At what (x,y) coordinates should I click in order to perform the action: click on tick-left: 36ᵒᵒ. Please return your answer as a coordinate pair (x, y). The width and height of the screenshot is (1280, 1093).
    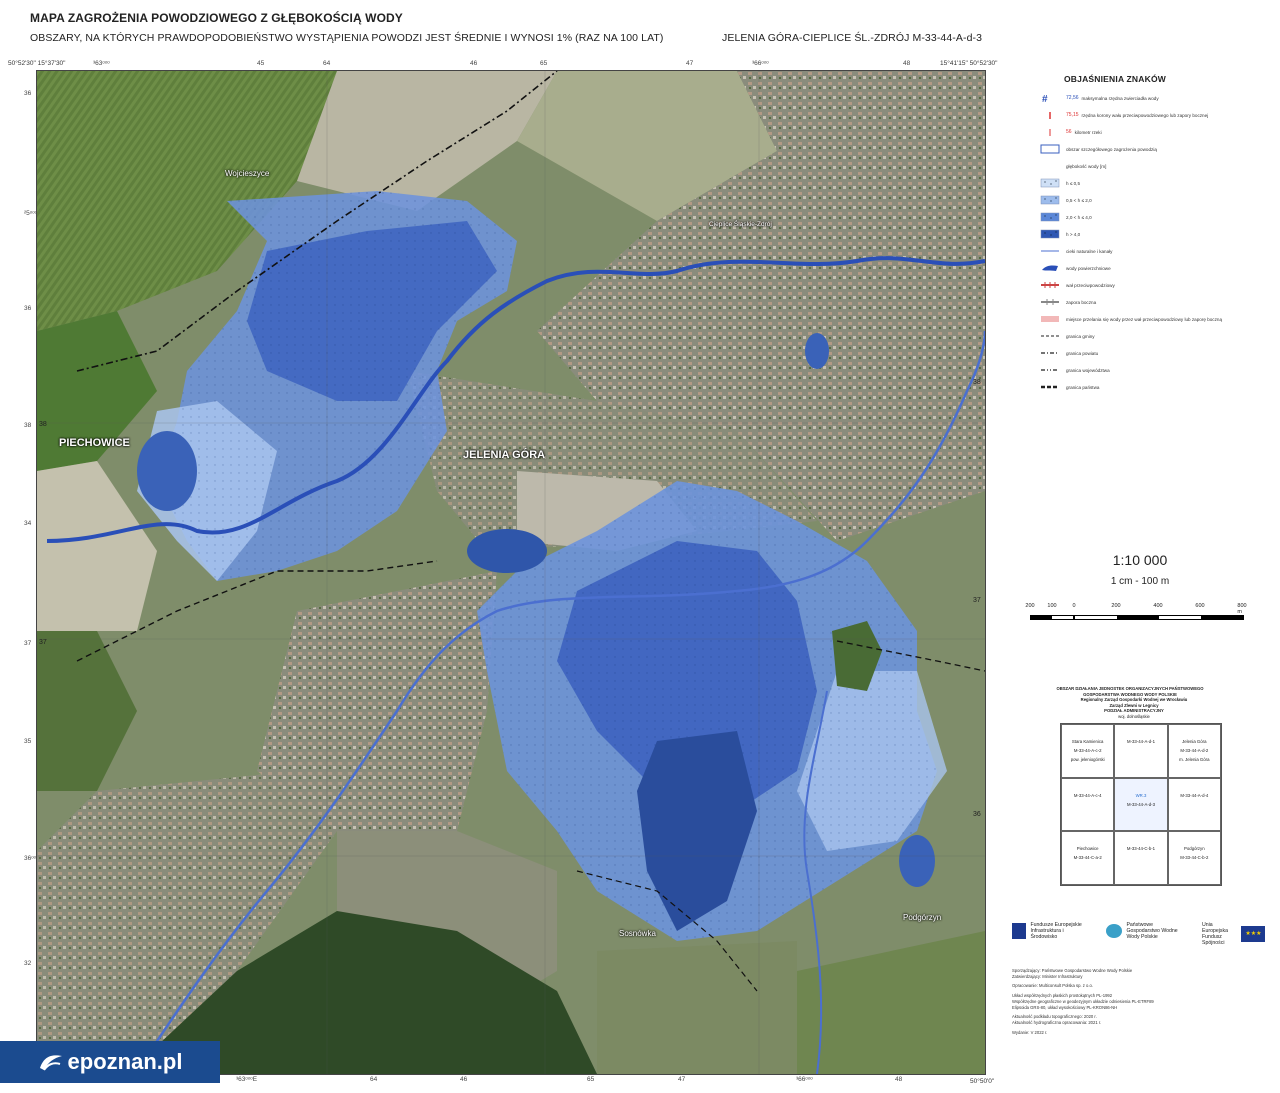
    Looking at the image, I should click on (30, 858).